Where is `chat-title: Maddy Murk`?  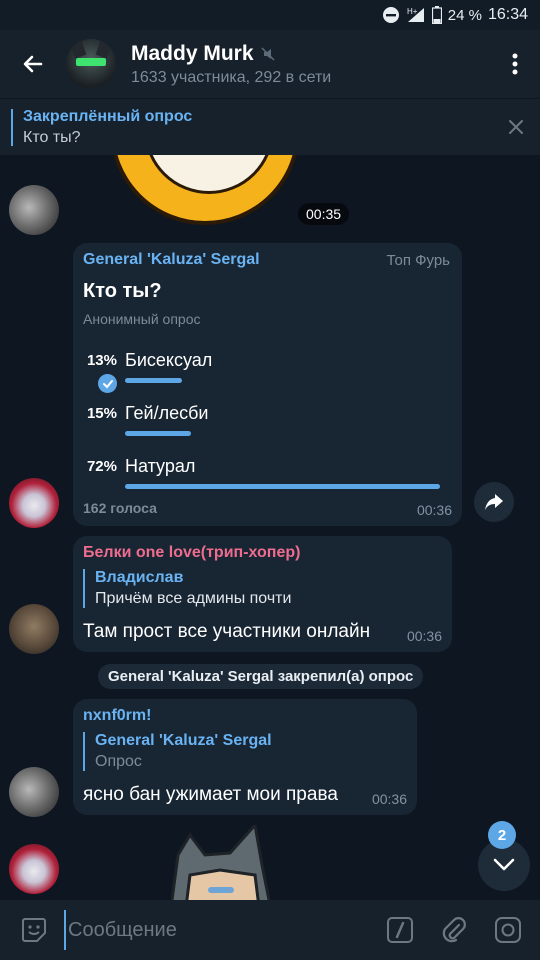 chat-title: Maddy Murk is located at coordinates (192, 53).